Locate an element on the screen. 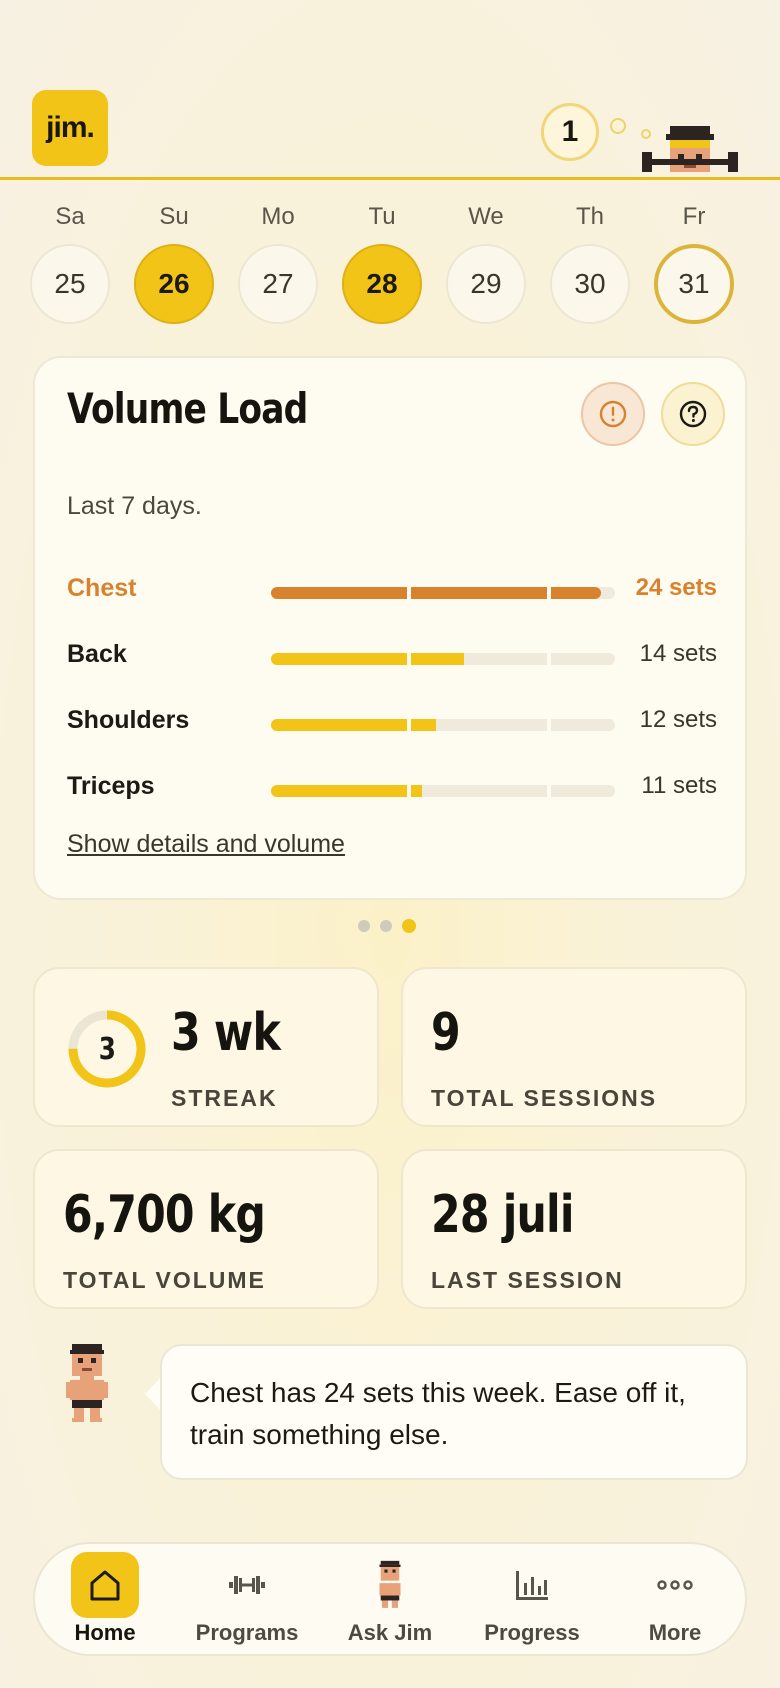 The width and height of the screenshot is (780, 1688). streak-tile: 3 3 wk STREAK is located at coordinates (206, 1047).